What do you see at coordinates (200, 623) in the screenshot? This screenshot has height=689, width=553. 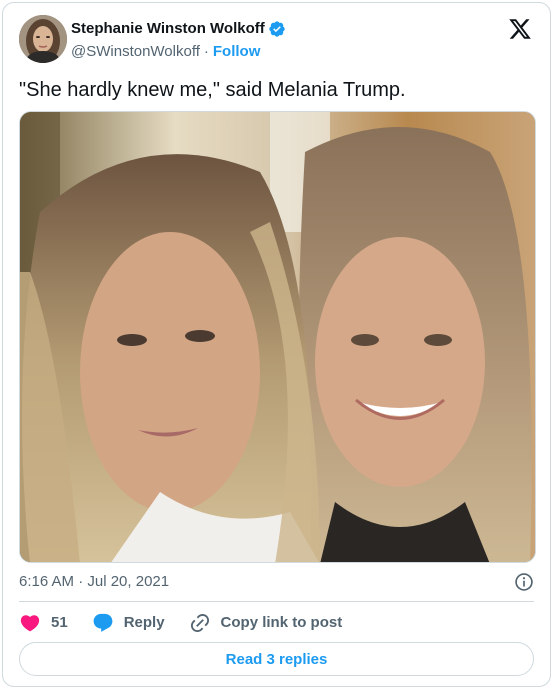 I see `link-icon` at bounding box center [200, 623].